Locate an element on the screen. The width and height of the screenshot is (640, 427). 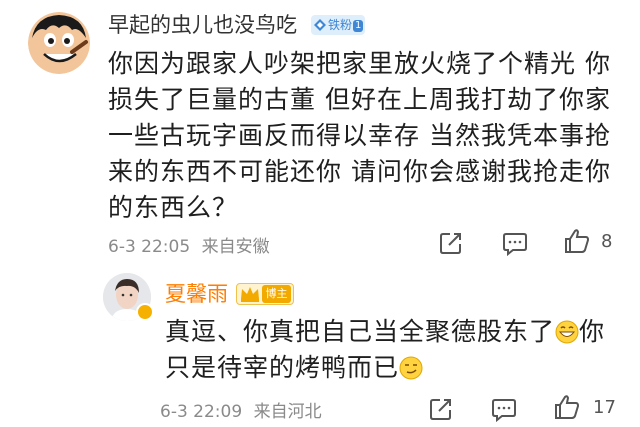
reply-line-text: 真逗、你真把自己当全聚德股东了 is located at coordinates (360, 331).